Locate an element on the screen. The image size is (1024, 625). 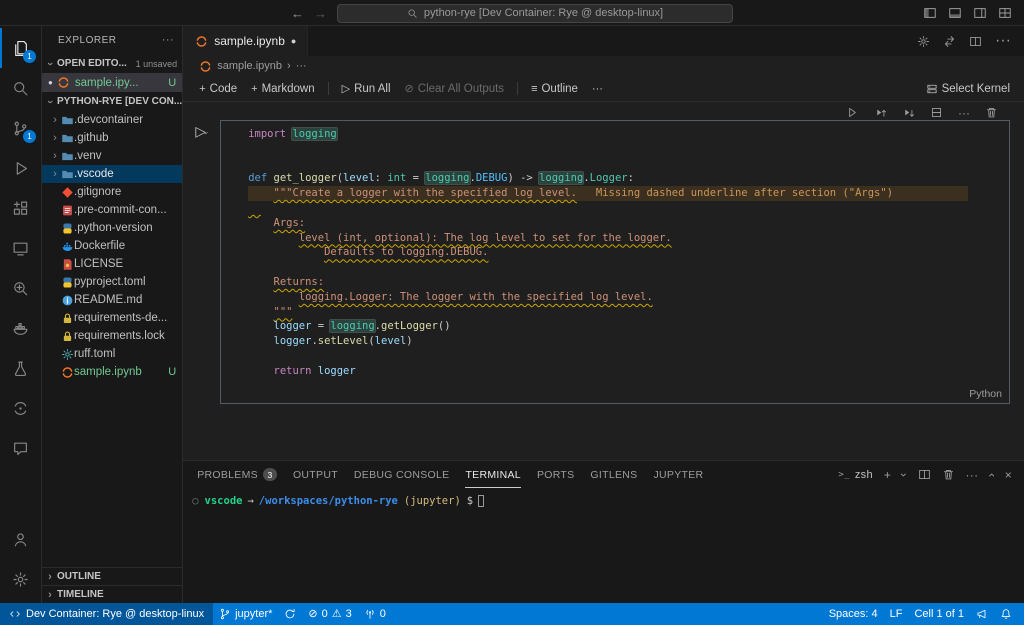
code-line-1: import logging is located at coordinates (628, 134).